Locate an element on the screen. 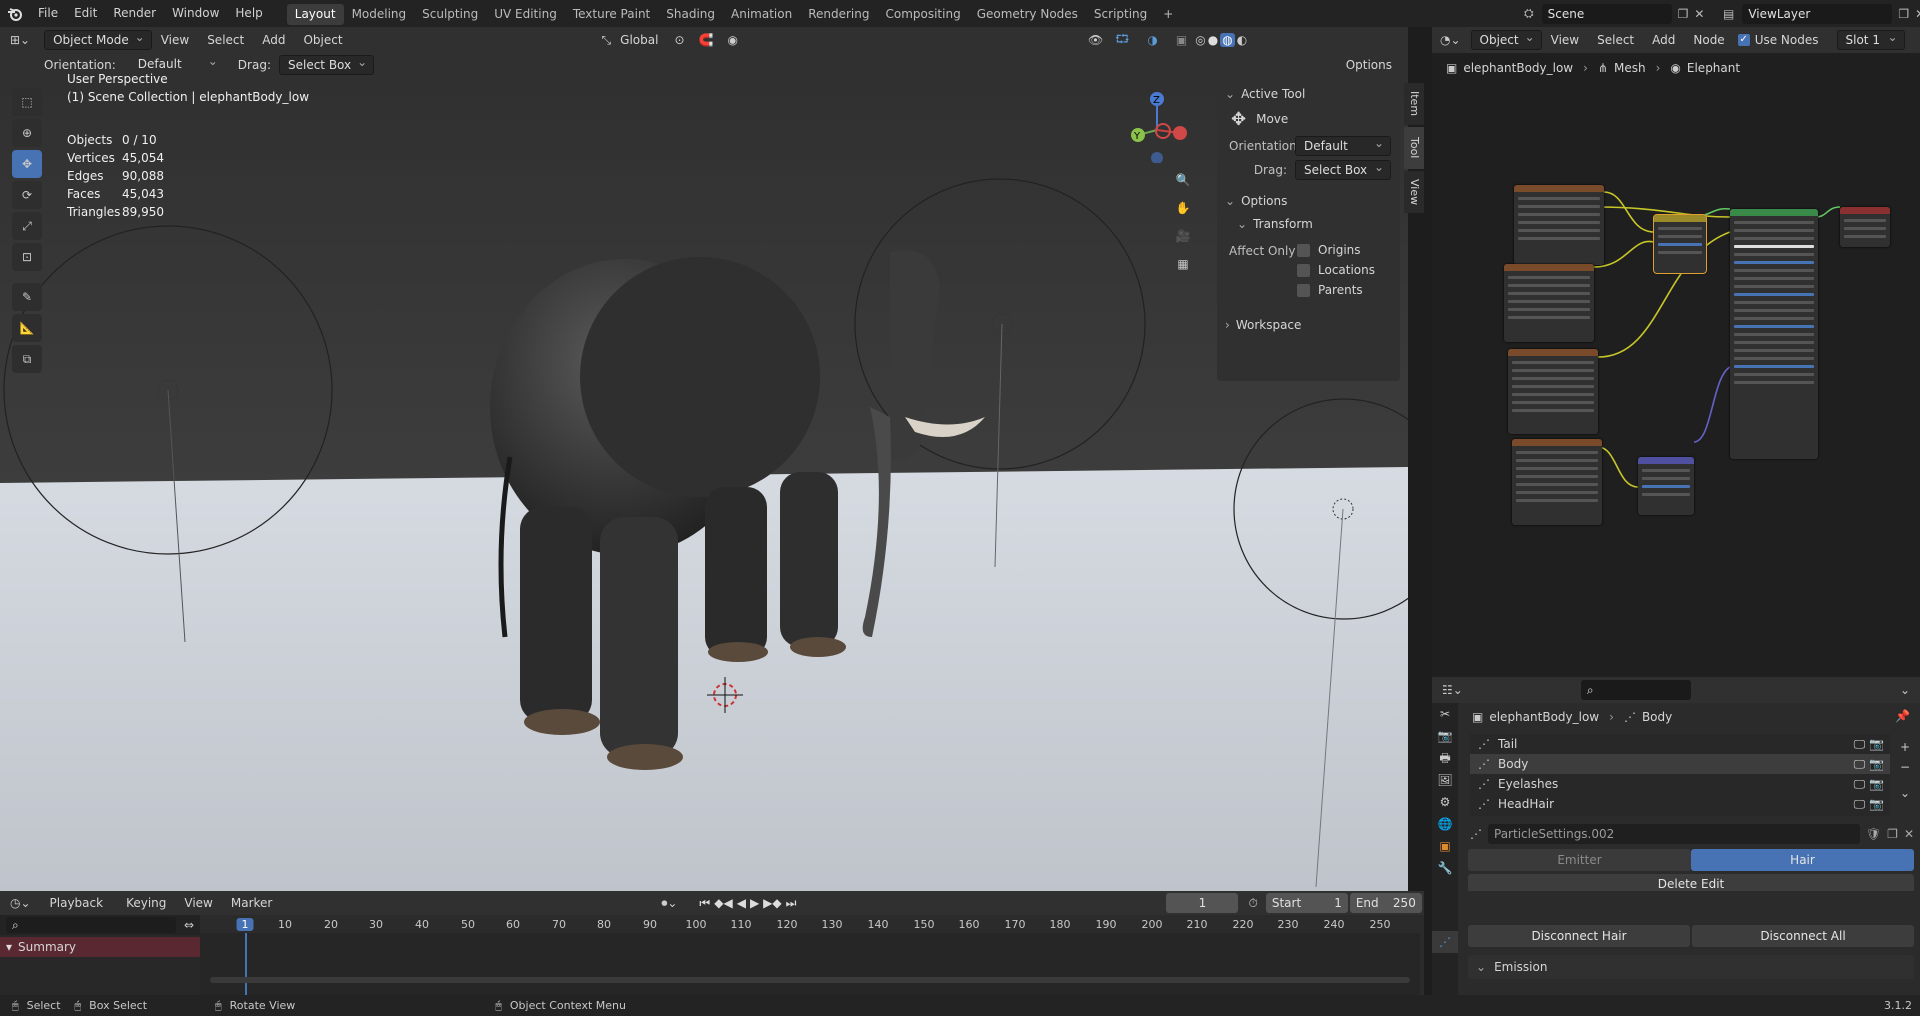 This screenshot has width=1920, height=1016. select-box-tool-icon: ⬚ is located at coordinates (27, 102).